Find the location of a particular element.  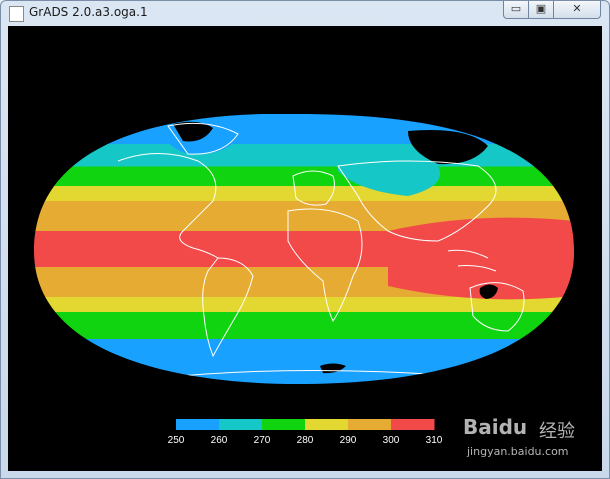

colorbar-tick-290: 290 is located at coordinates (348, 440).